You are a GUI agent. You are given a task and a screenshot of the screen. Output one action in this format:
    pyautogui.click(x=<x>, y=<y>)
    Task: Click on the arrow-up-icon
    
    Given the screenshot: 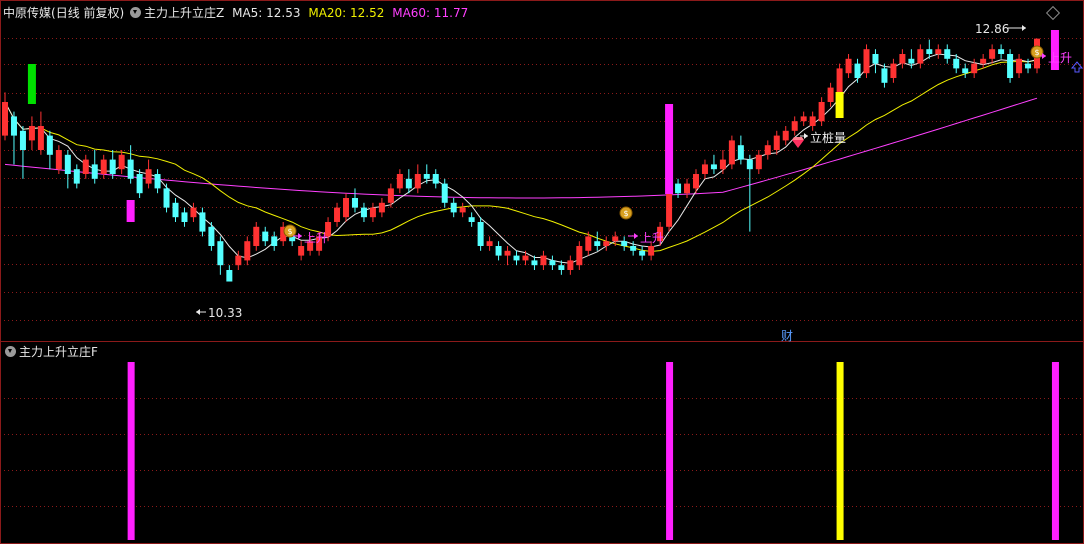 What is the action you would take?
    pyautogui.click(x=1077, y=67)
    